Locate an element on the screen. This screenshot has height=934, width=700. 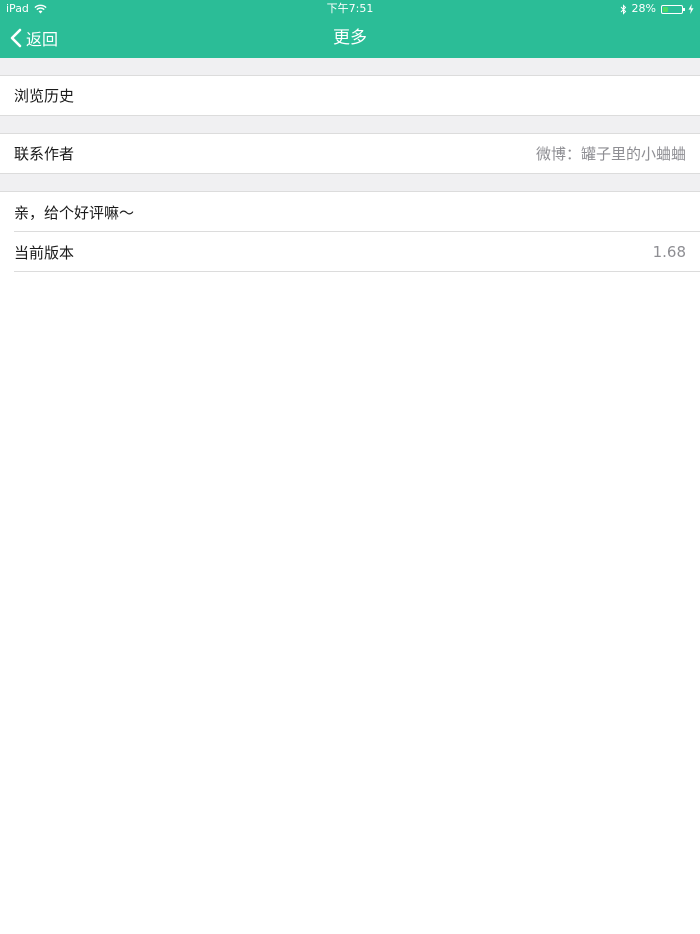
review-row: 亲，给个好评嘛～ is located at coordinates (350, 212).